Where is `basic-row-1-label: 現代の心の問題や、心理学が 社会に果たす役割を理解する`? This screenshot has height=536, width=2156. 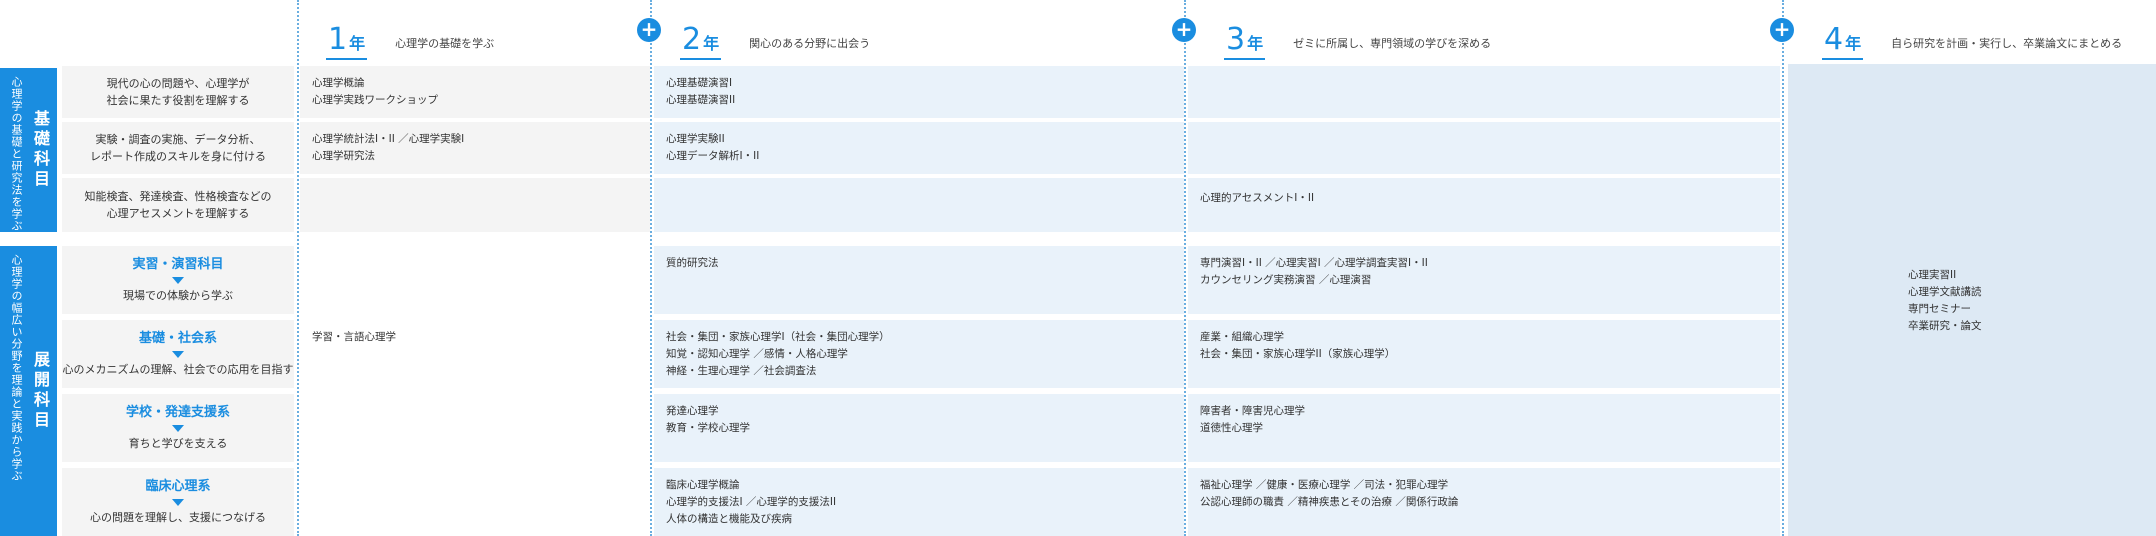 basic-row-1-label: 現代の心の問題や、心理学が 社会に果たす役割を理解する is located at coordinates (178, 92).